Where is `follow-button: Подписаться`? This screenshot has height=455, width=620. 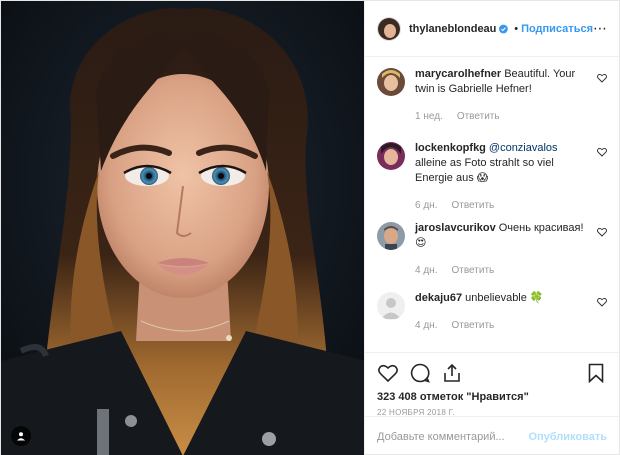 follow-button: Подписаться is located at coordinates (557, 29).